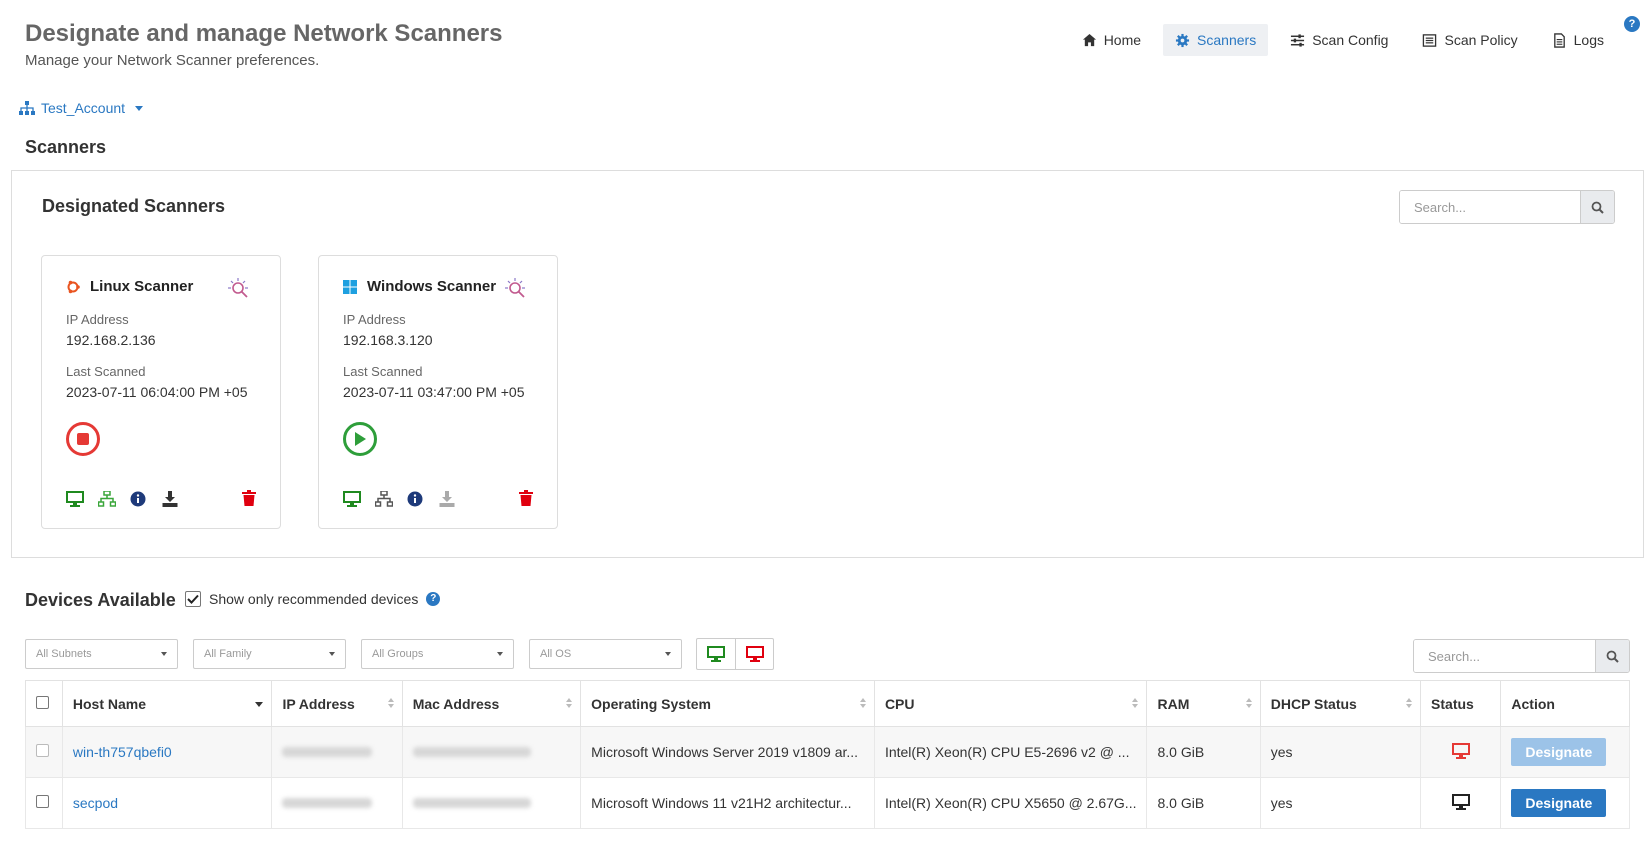 Image resolution: width=1652 pixels, height=844 pixels. What do you see at coordinates (456, 703) in the screenshot?
I see `col-label: Mac Address` at bounding box center [456, 703].